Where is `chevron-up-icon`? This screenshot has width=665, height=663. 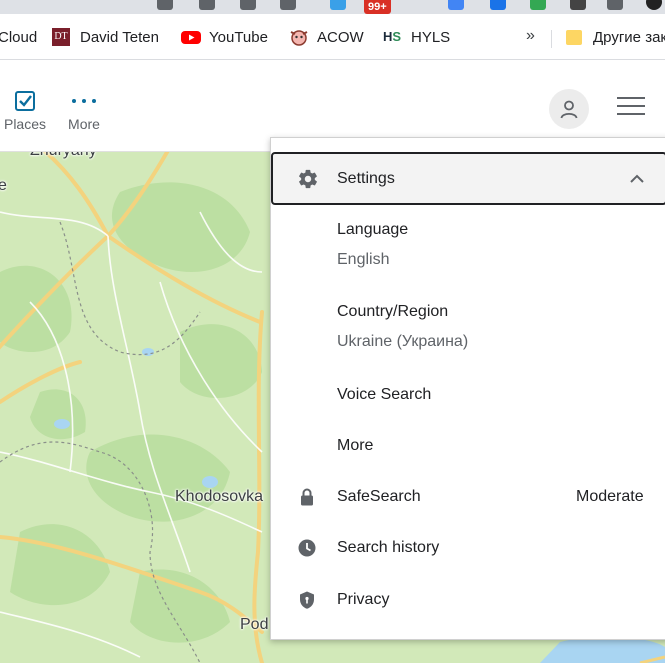
chevron-up-icon is located at coordinates (637, 178).